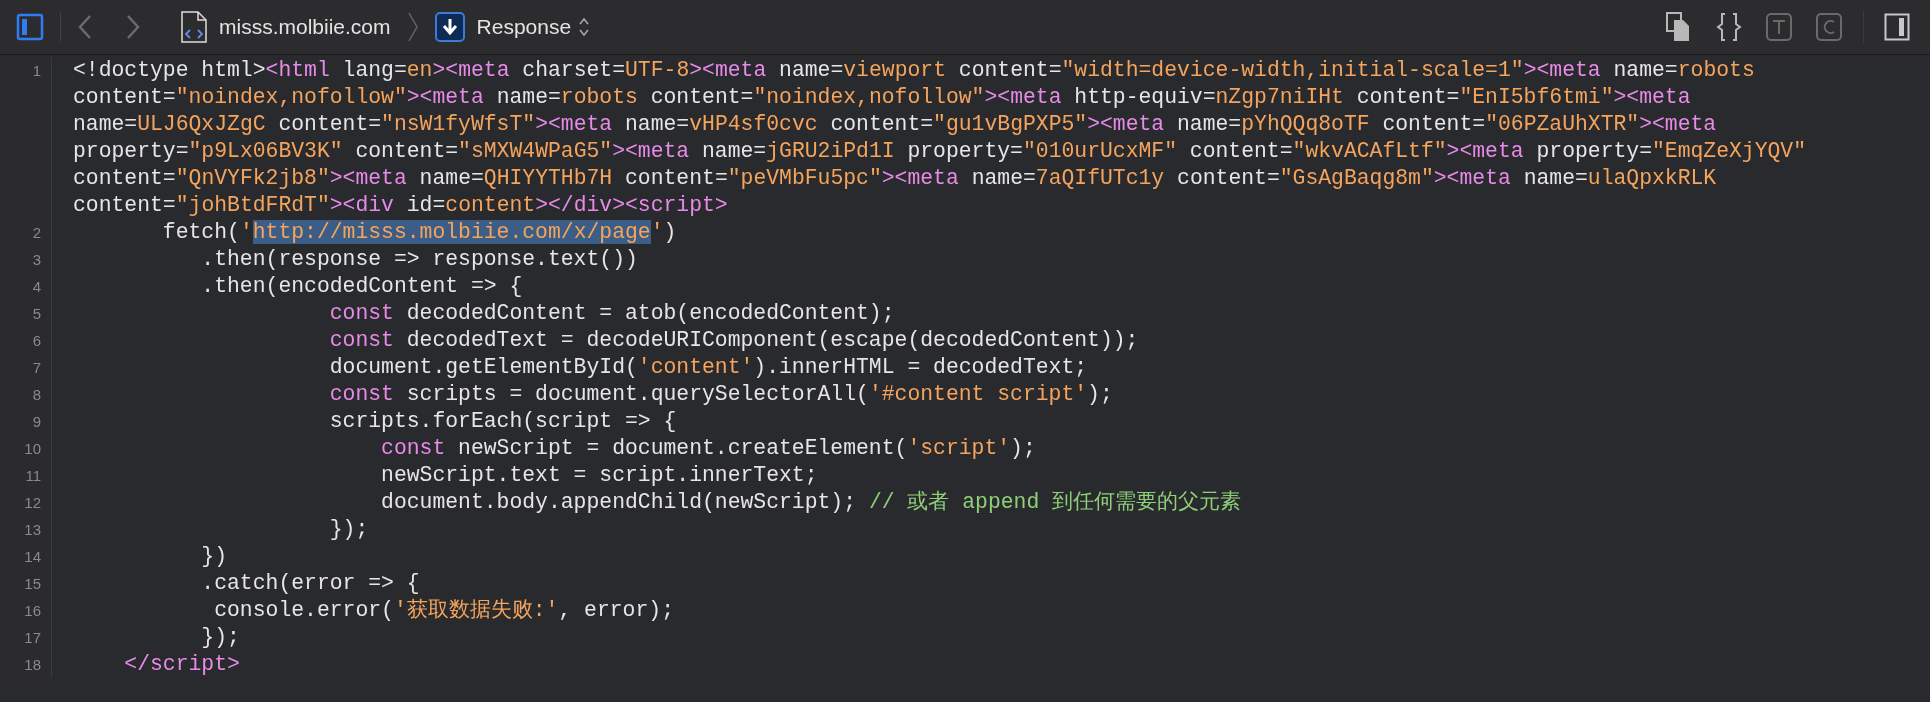  What do you see at coordinates (412, 27) in the screenshot?
I see `breadcrumb-separator-icon` at bounding box center [412, 27].